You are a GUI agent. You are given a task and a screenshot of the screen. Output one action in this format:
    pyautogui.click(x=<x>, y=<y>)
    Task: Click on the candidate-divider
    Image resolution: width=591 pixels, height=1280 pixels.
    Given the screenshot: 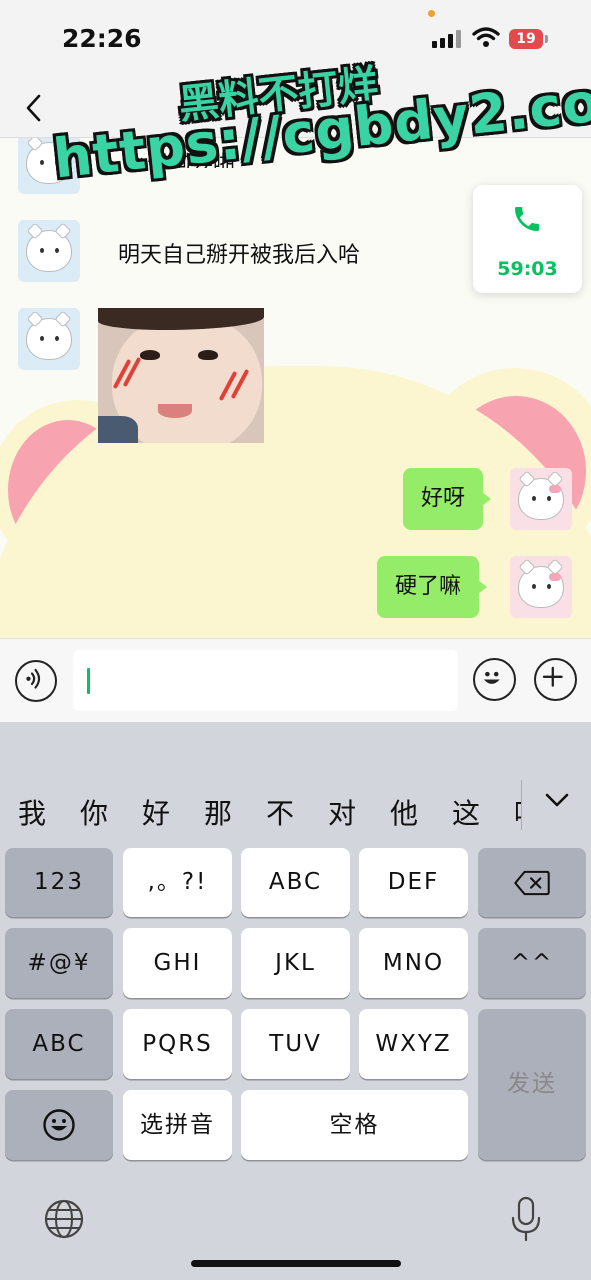 What is the action you would take?
    pyautogui.click(x=521, y=805)
    